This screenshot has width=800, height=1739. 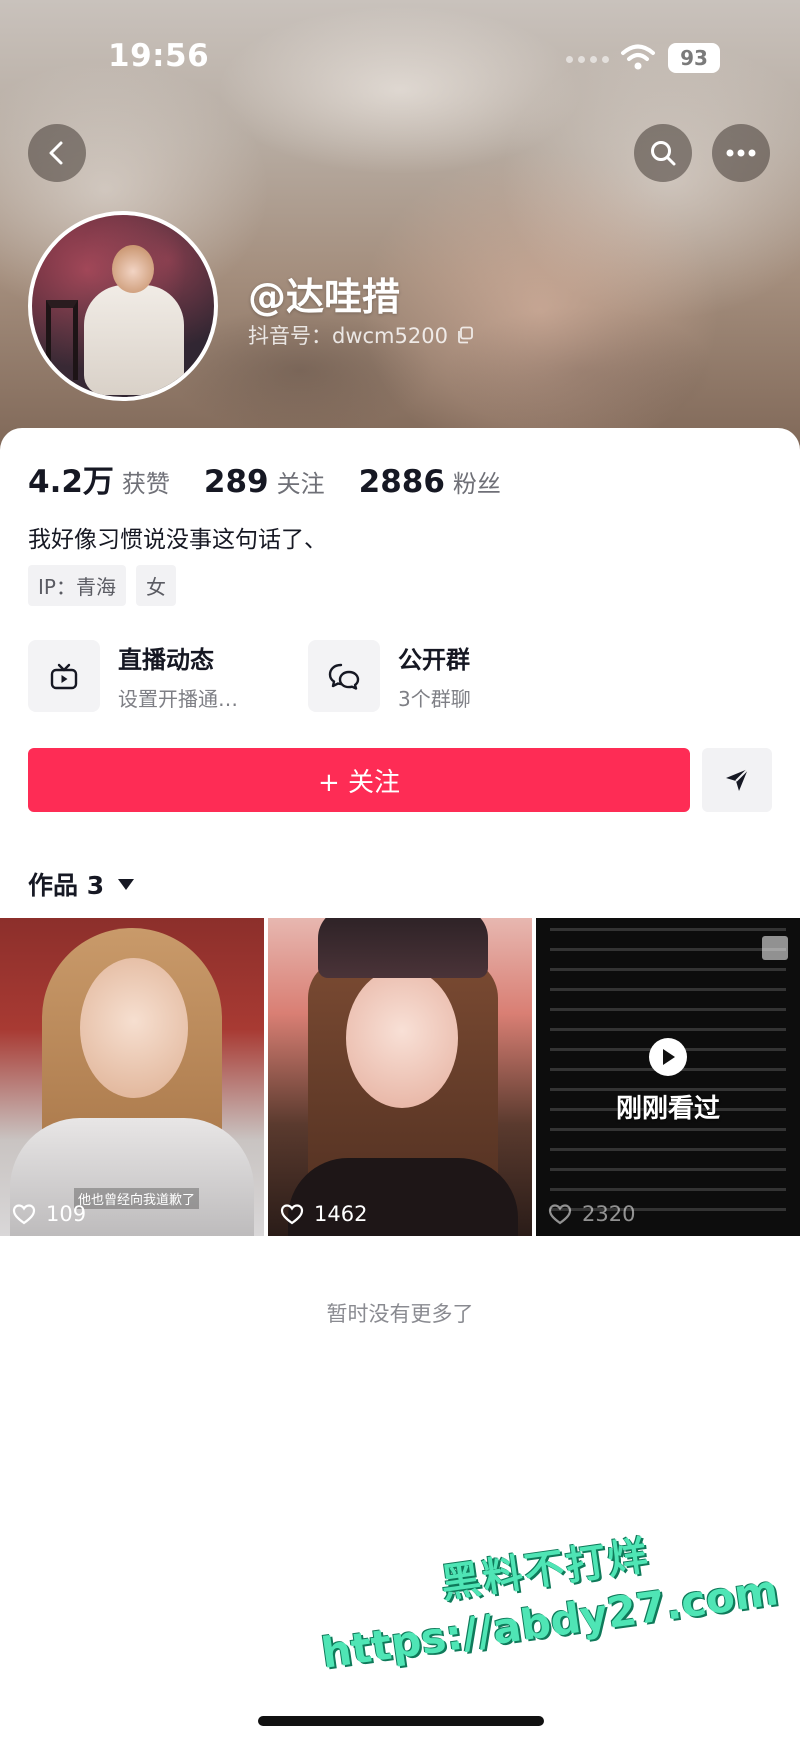 I want to click on profile-bio: 我好像习惯说没事这句话了、, so click(x=177, y=540).